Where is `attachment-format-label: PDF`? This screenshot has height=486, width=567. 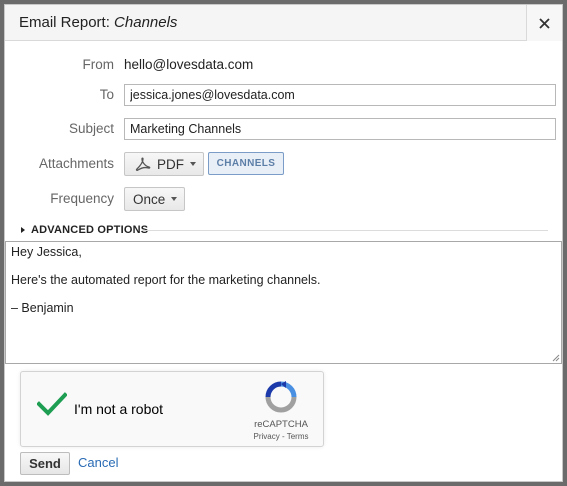 attachment-format-label: PDF is located at coordinates (170, 164).